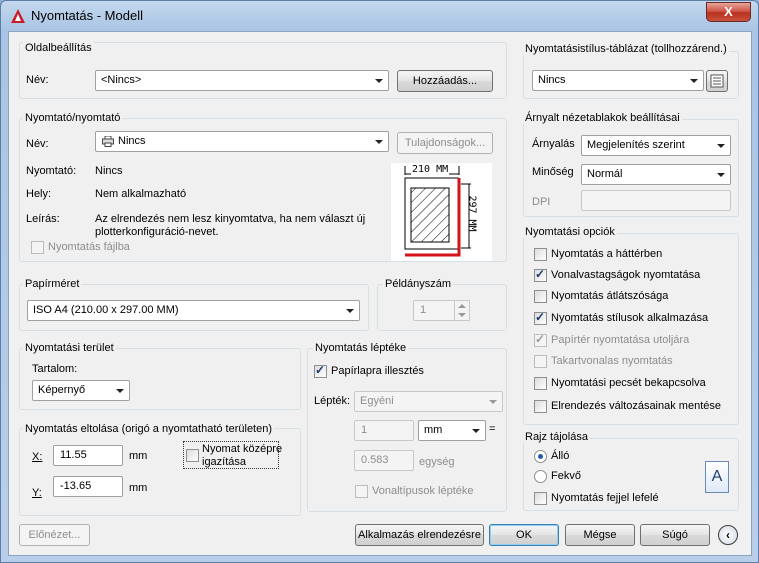 Image resolution: width=759 pixels, height=563 pixels. Describe the element at coordinates (384, 460) in the screenshot. I see `scale-value2-input: 0.583` at that location.